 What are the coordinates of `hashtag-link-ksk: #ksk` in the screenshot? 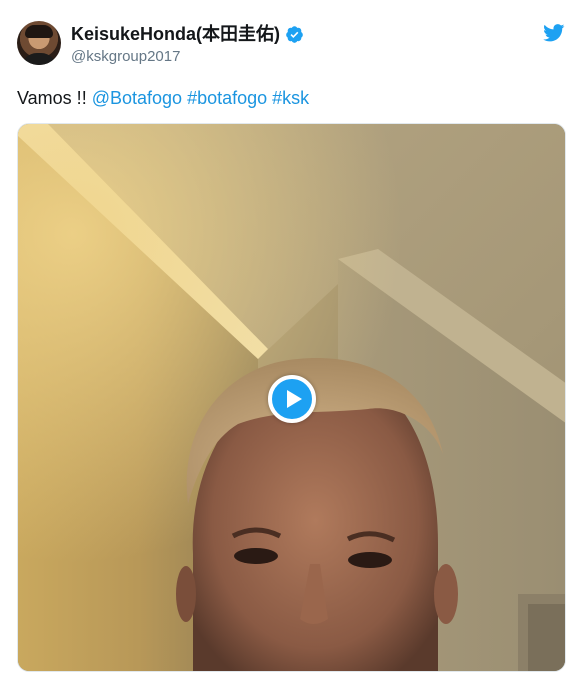 It's located at (290, 98).